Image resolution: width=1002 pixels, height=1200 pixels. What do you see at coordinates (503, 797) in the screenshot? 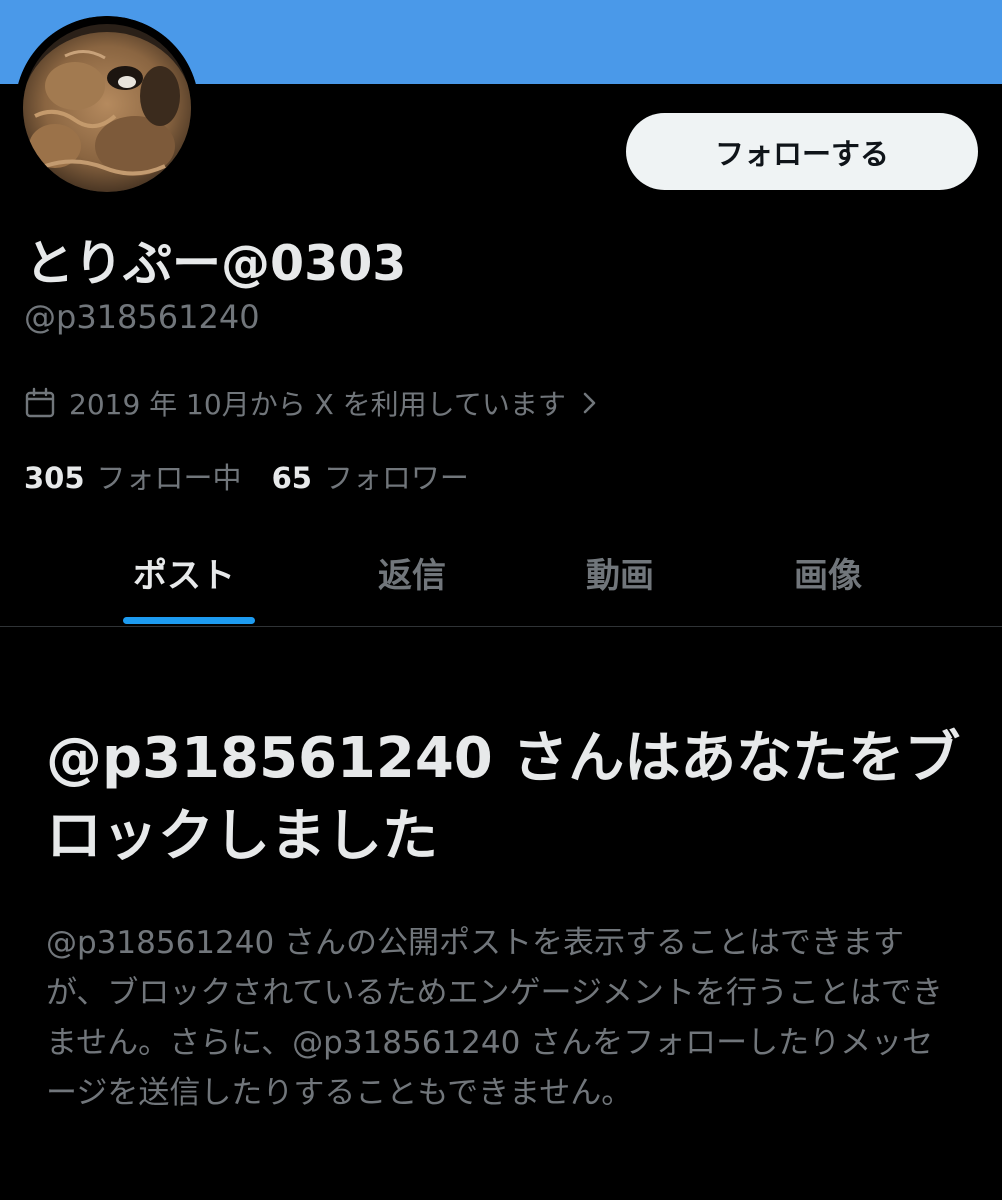
I see `blocked-title: @p318561240 さんはあなたをブロックしました` at bounding box center [503, 797].